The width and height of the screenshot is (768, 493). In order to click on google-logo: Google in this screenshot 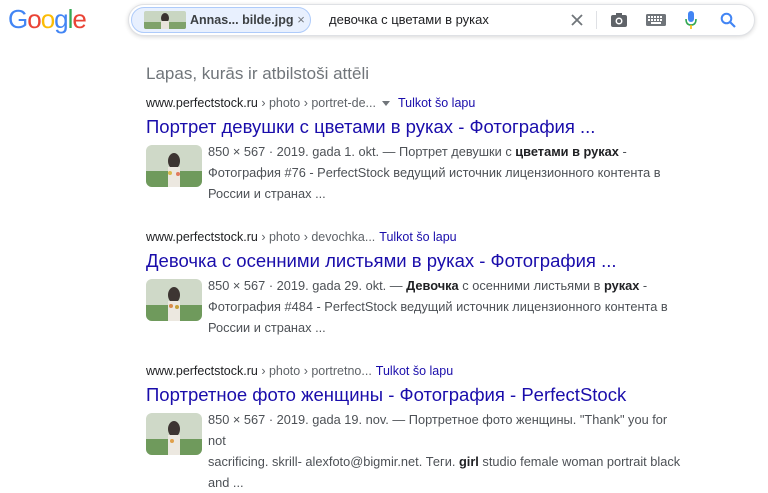, I will do `click(49, 19)`.